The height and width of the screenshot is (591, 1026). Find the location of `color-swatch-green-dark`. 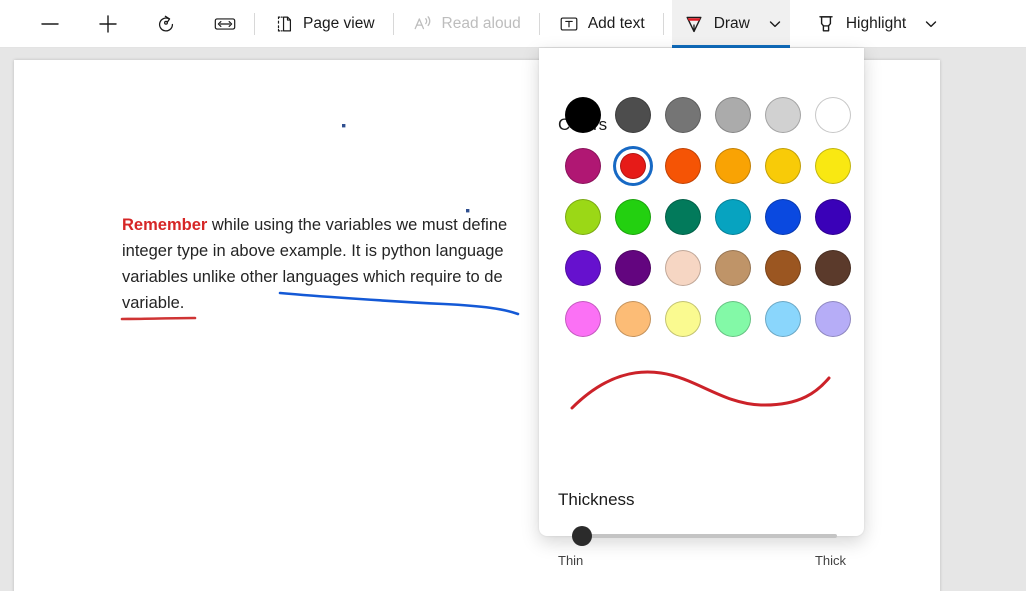

color-swatch-green-dark is located at coordinates (683, 217).